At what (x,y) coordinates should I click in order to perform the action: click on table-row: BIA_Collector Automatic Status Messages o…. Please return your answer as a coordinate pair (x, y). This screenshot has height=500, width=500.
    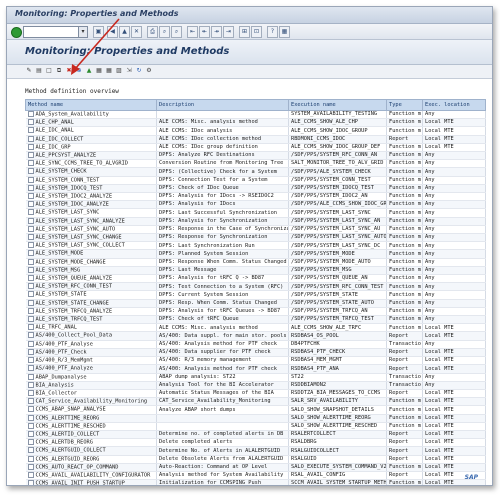
    Looking at the image, I should click on (255, 394).